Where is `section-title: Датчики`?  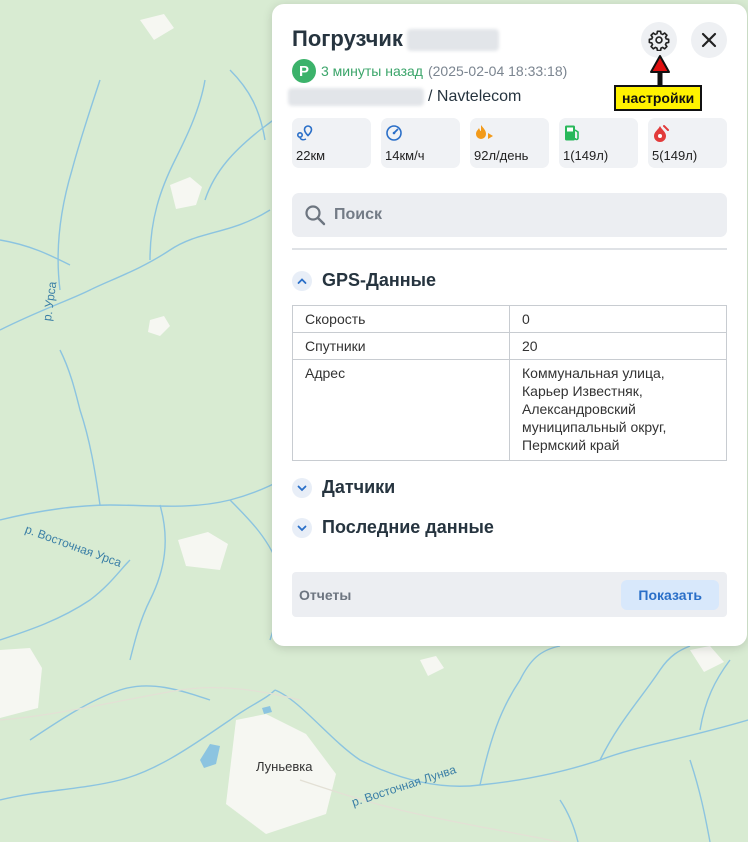 section-title: Датчики is located at coordinates (359, 487).